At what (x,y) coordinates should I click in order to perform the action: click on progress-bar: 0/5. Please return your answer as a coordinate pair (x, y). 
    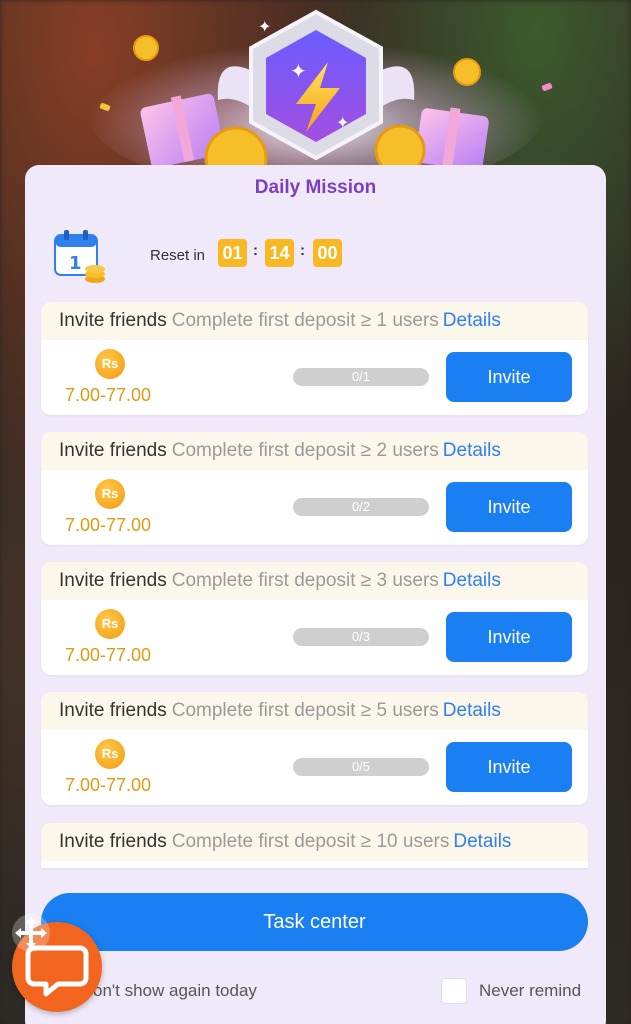
    Looking at the image, I should click on (361, 767).